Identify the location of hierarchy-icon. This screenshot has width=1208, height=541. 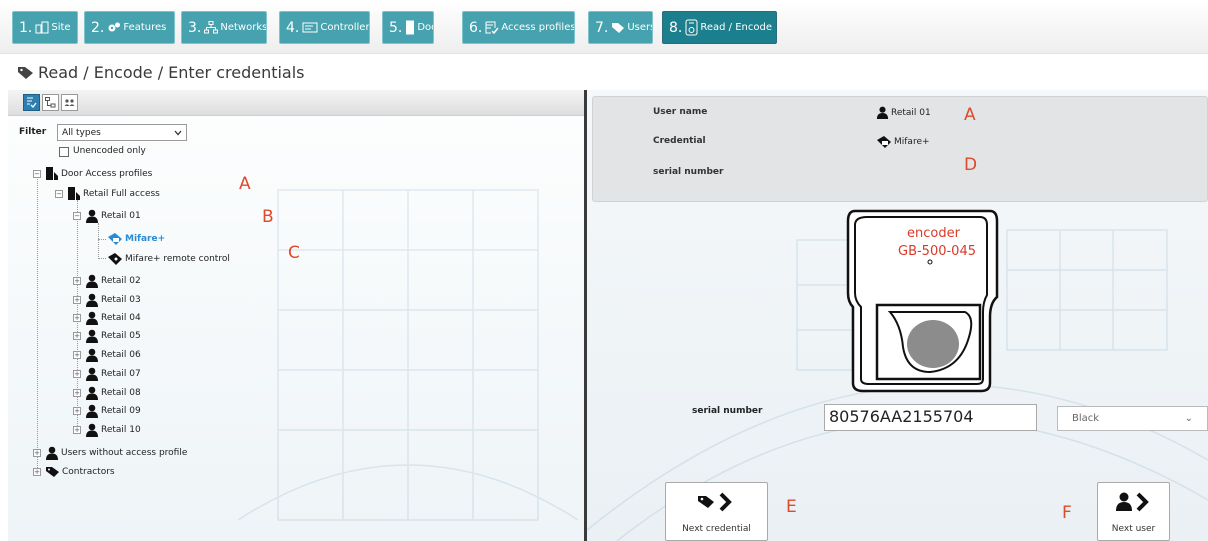
(50, 102).